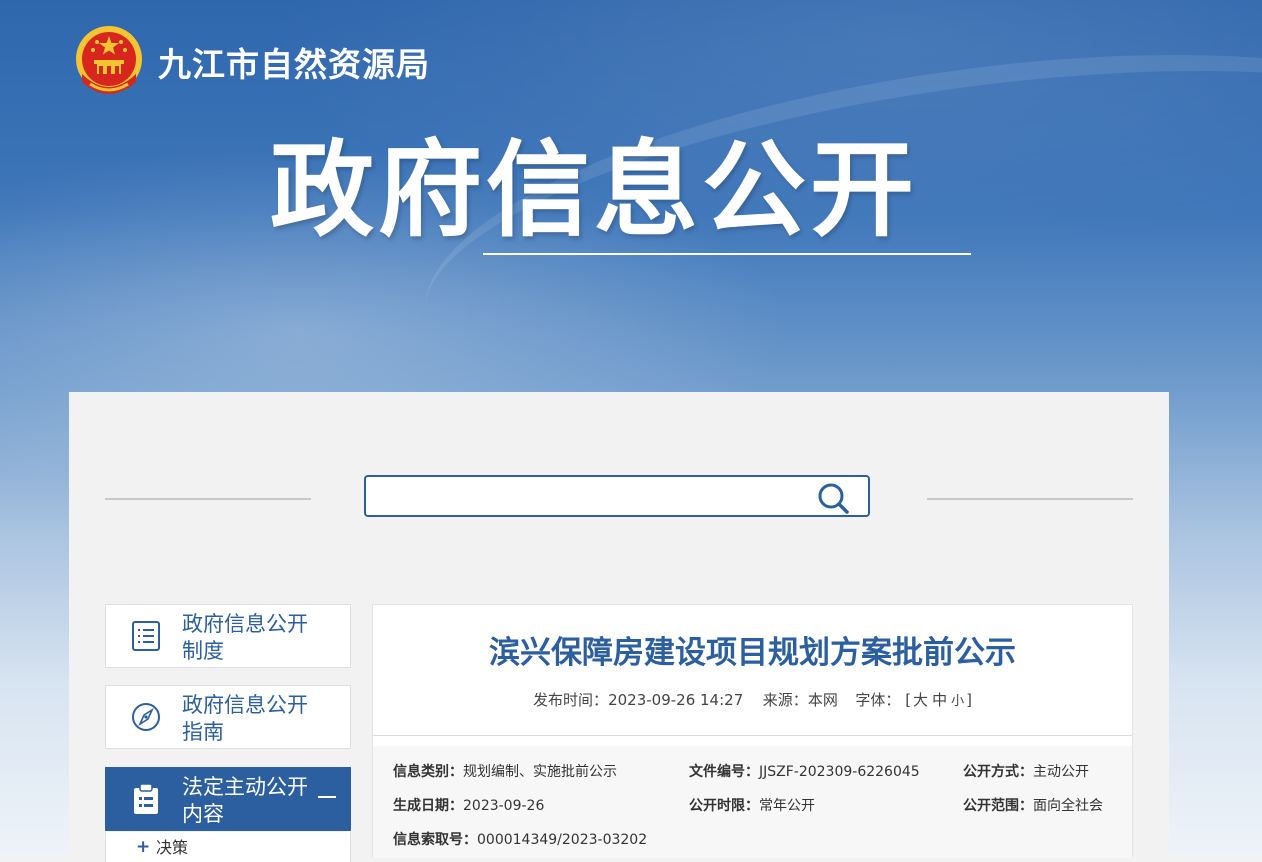 The image size is (1262, 862). I want to click on sidebar-item-label: 法定主动公开内容, so click(245, 800).